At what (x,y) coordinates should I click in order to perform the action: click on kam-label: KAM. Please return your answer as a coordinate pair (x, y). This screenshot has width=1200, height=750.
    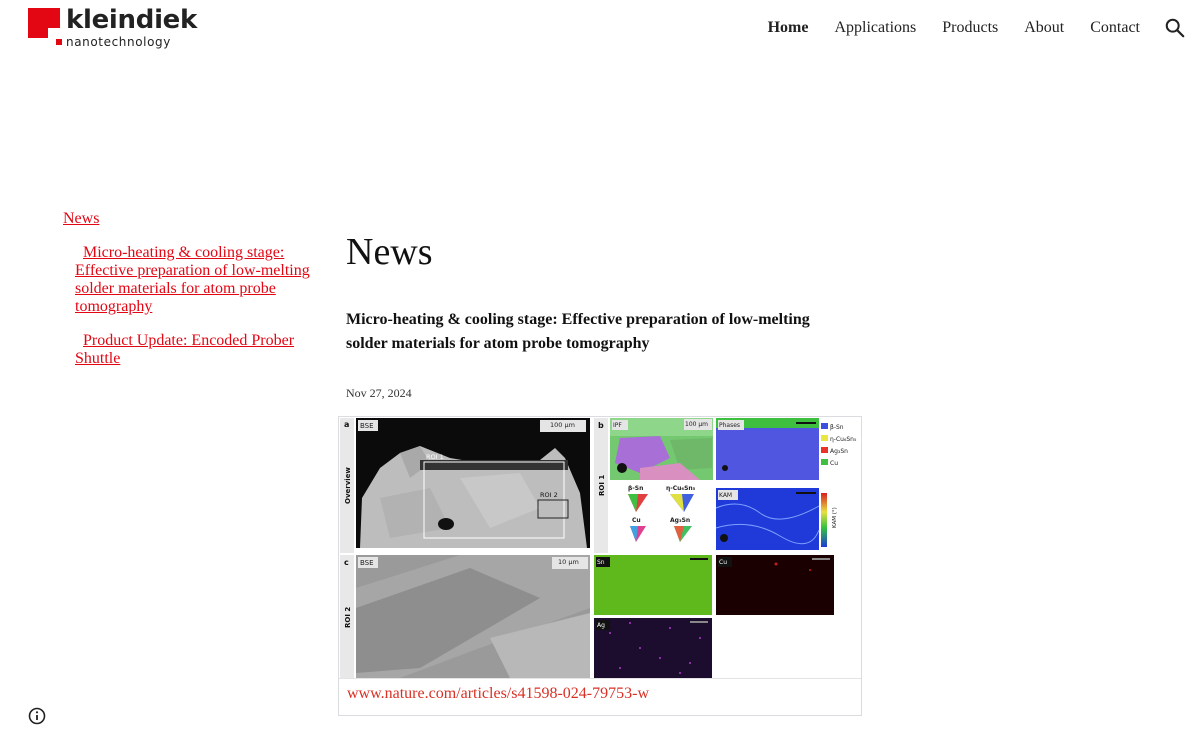
    Looking at the image, I should click on (725, 495).